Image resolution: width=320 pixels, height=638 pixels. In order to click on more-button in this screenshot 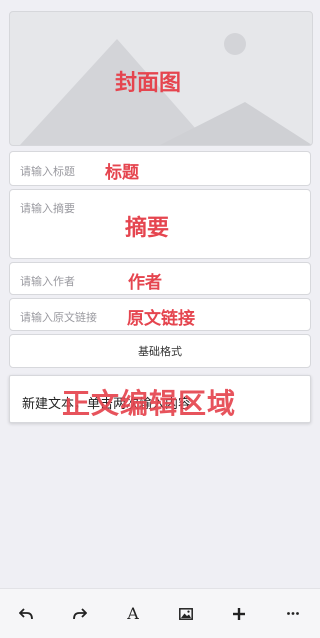, I will do `click(293, 613)`.